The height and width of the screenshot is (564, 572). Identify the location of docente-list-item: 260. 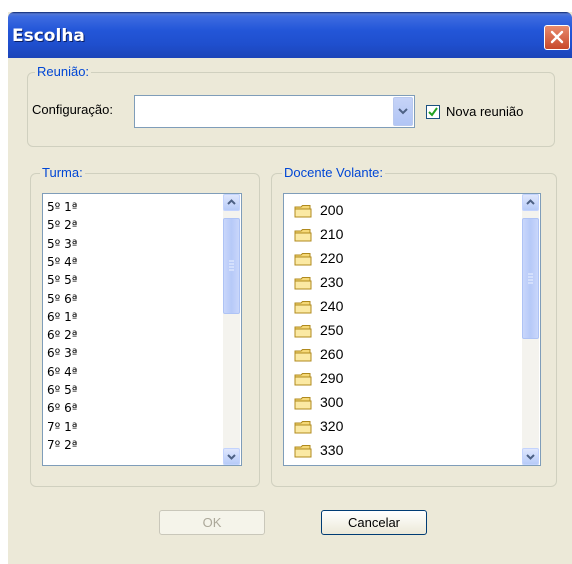
(331, 354).